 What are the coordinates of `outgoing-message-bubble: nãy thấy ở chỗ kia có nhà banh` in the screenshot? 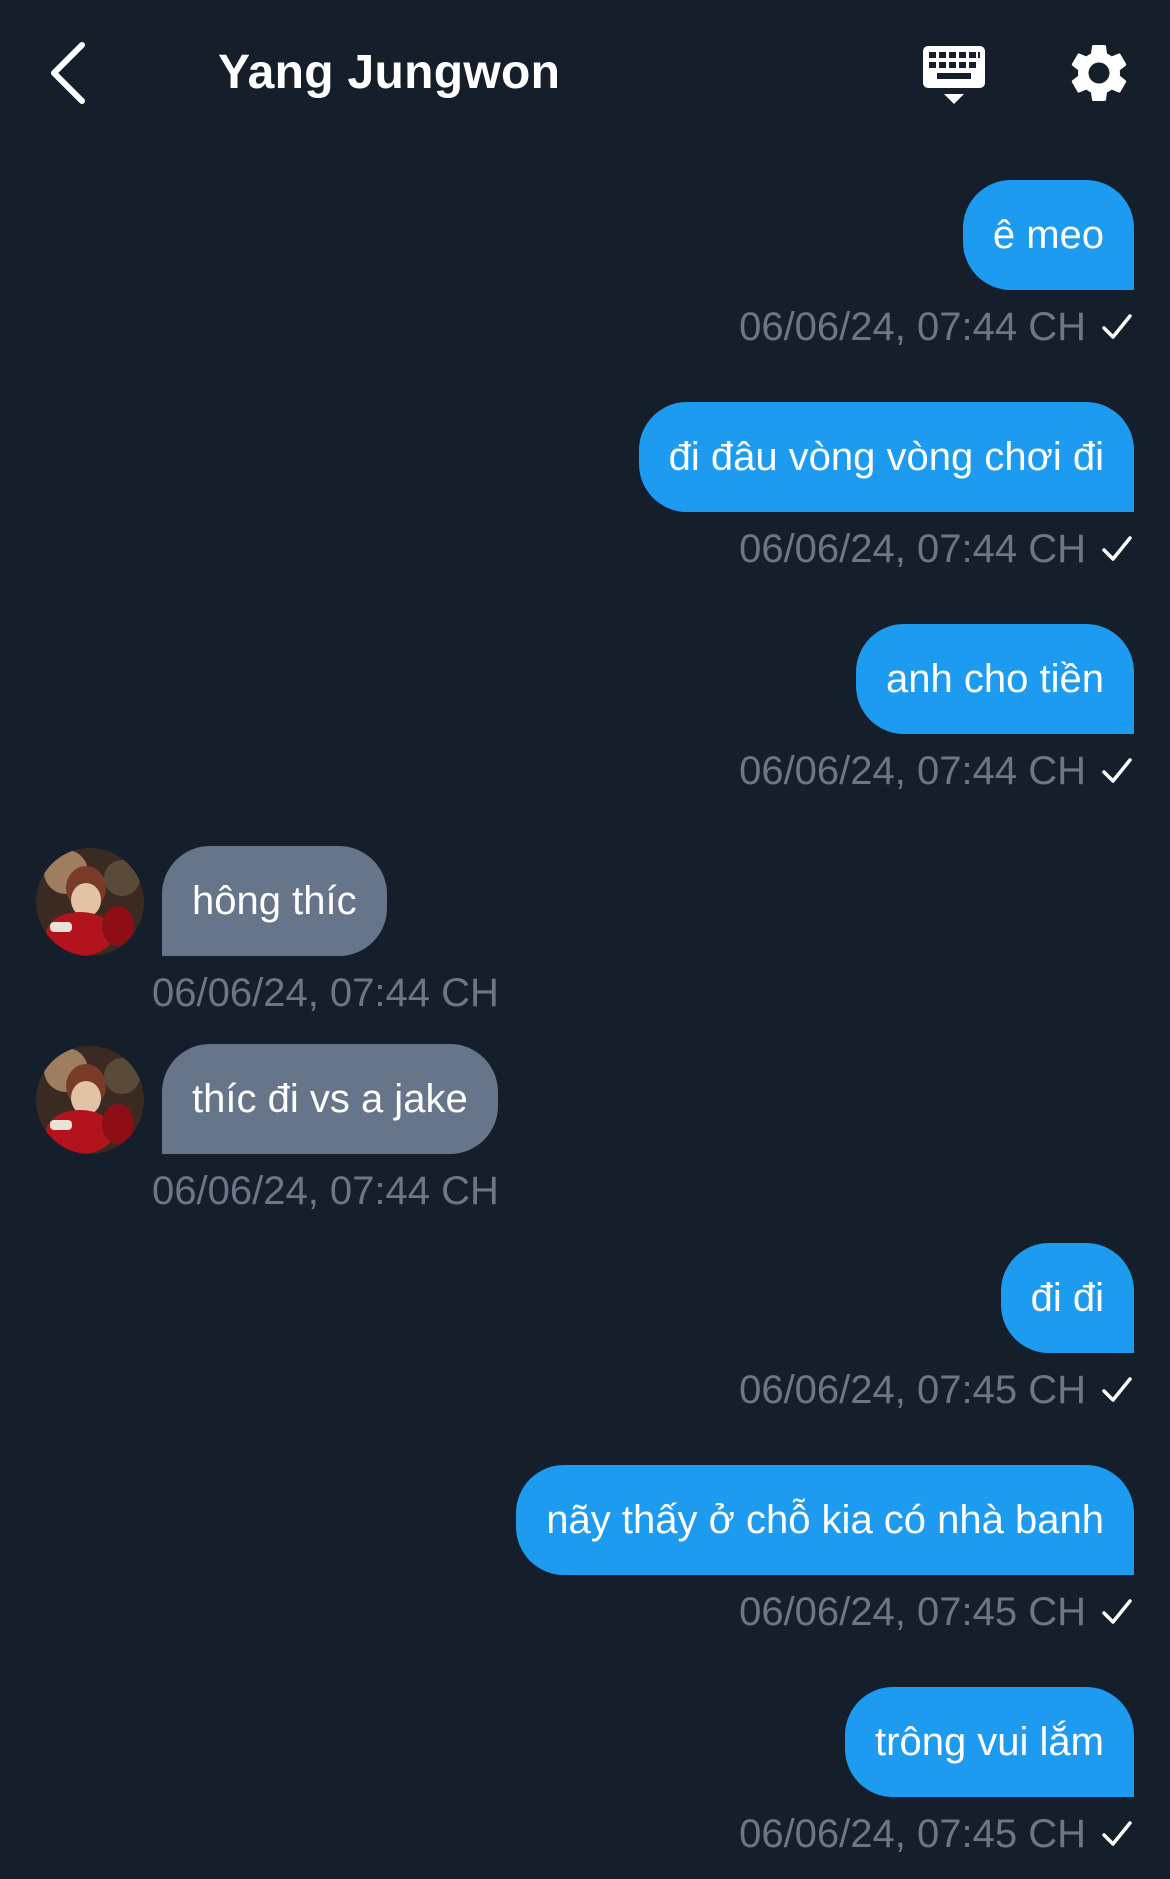 It's located at (825, 1520).